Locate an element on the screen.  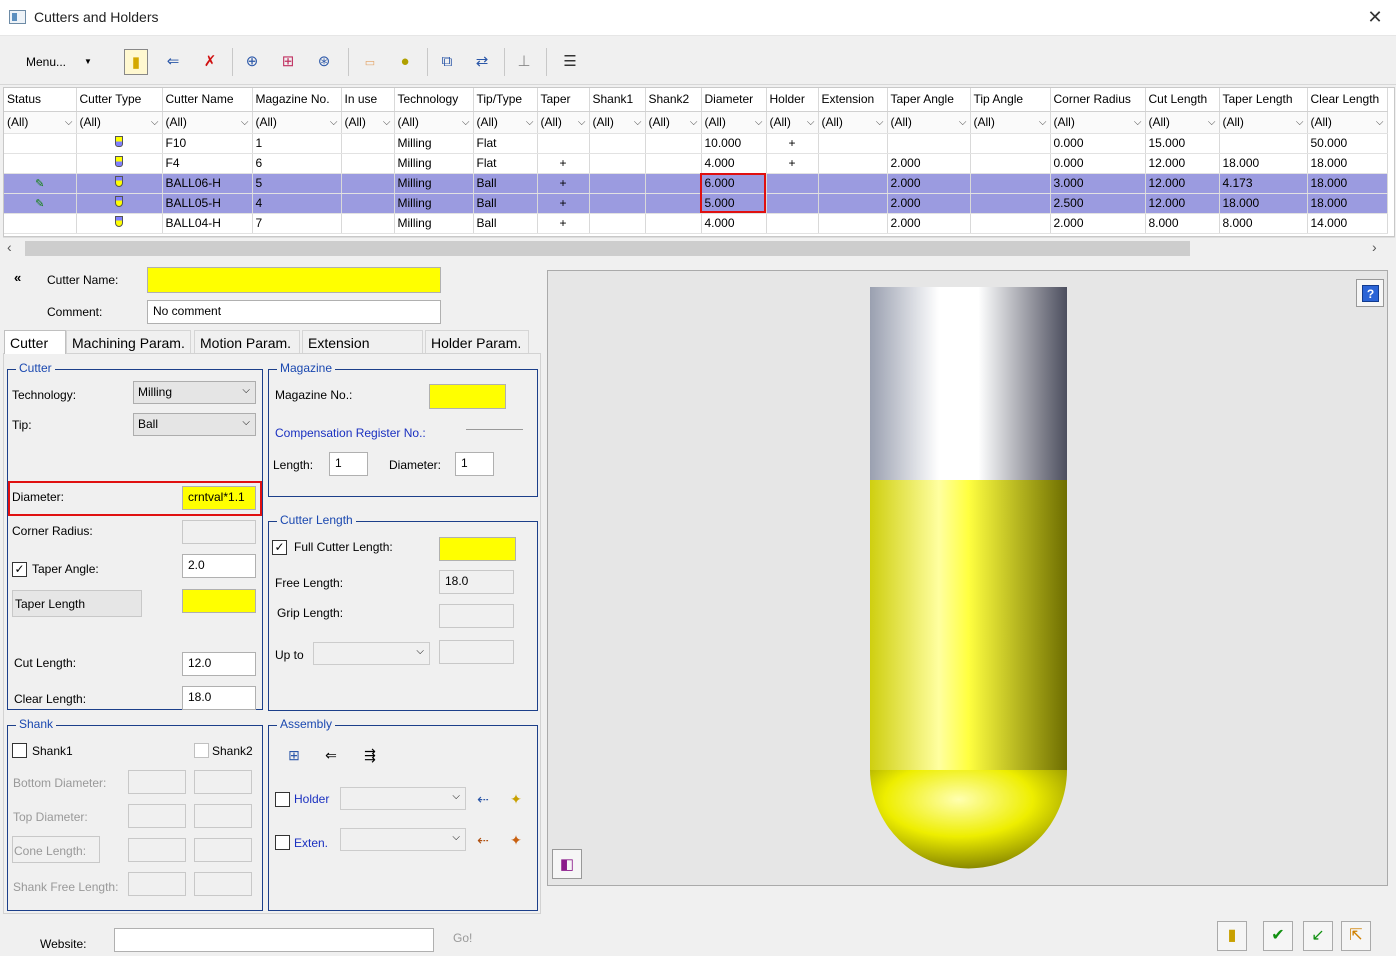
technology-select: Milling ⌵ is located at coordinates (194, 392).